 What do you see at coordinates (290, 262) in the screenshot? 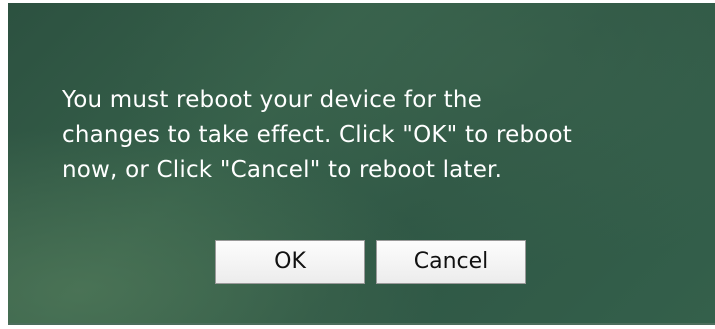
I see `ok-button: OK` at bounding box center [290, 262].